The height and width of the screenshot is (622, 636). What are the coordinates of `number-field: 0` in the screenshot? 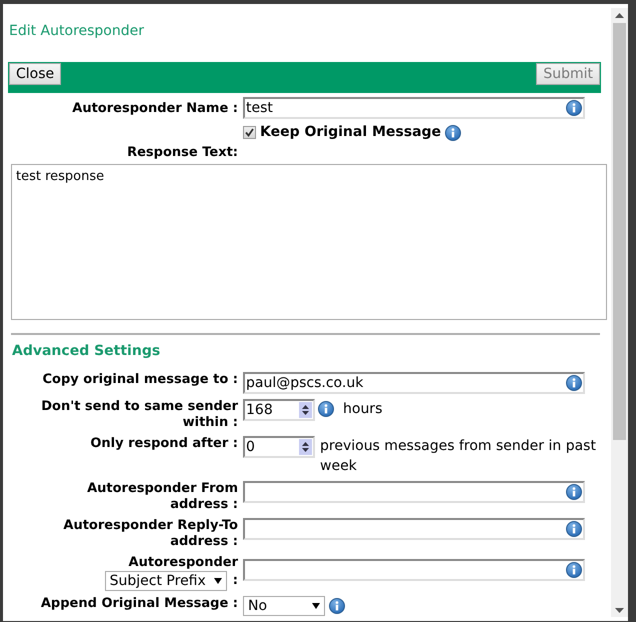 It's located at (279, 447).